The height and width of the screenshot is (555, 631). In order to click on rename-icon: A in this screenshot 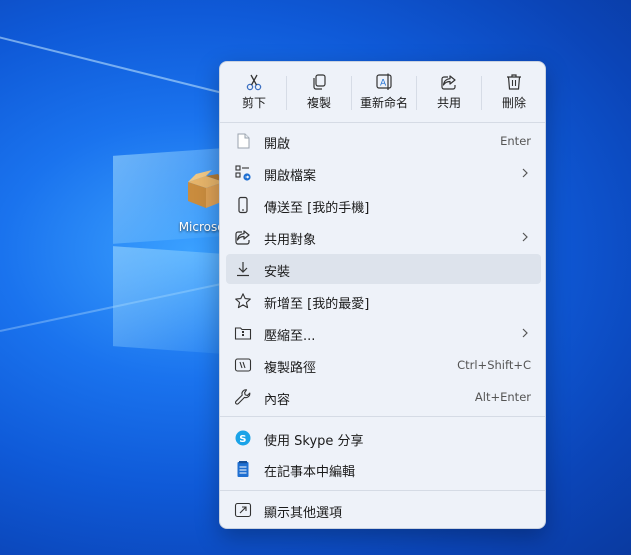, I will do `click(384, 81)`.